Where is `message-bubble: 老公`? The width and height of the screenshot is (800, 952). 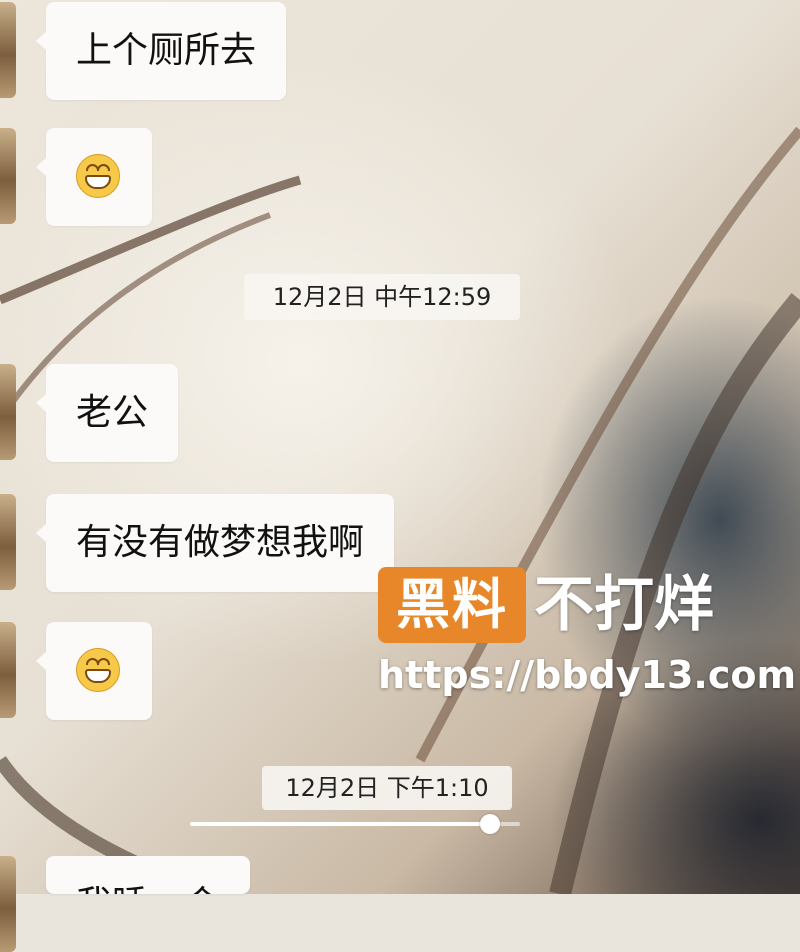
message-bubble: 老公 is located at coordinates (107, 413).